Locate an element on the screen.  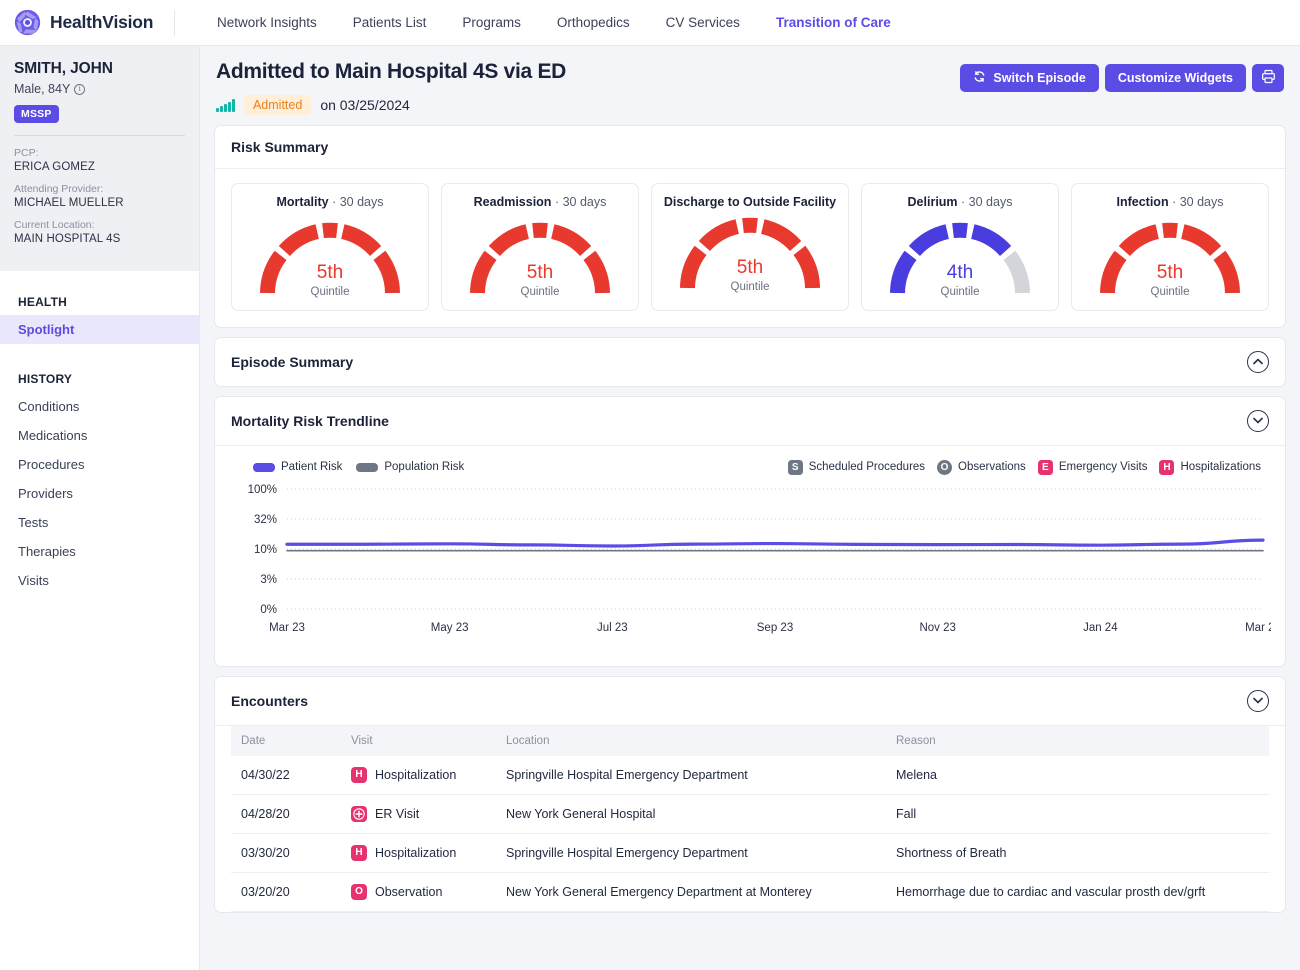
location-label: Current Location: is located at coordinates (54, 225).